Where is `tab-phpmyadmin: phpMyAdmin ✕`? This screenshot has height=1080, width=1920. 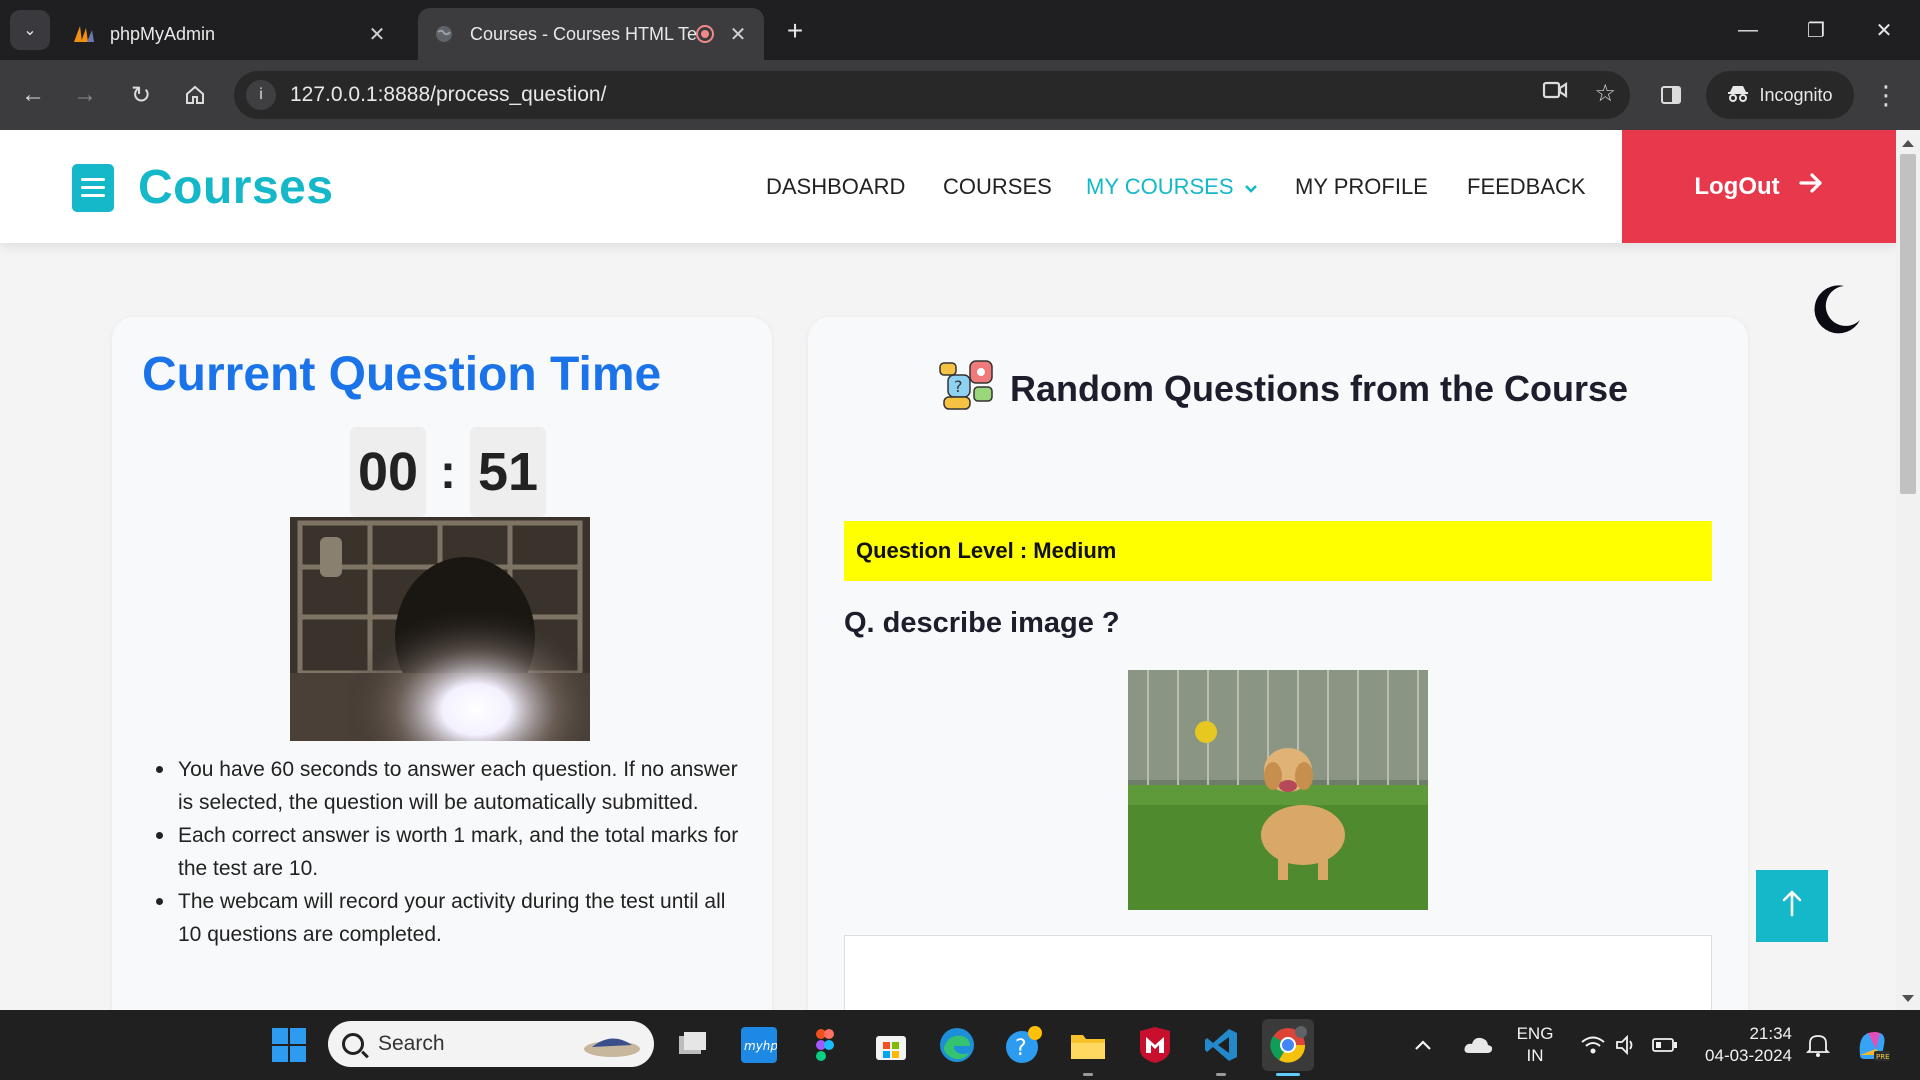
tab-phpmyadmin: phpMyAdmin ✕ is located at coordinates (230, 34).